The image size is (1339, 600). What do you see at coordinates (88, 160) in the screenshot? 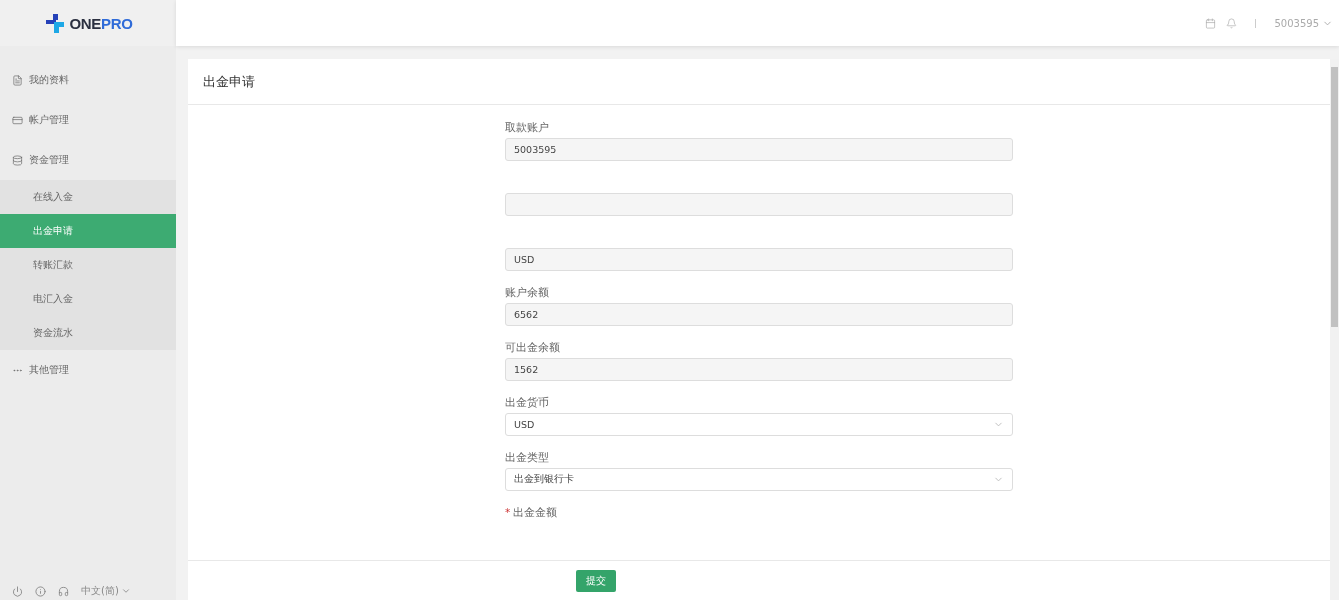
I see `menu-item: 资金管理` at bounding box center [88, 160].